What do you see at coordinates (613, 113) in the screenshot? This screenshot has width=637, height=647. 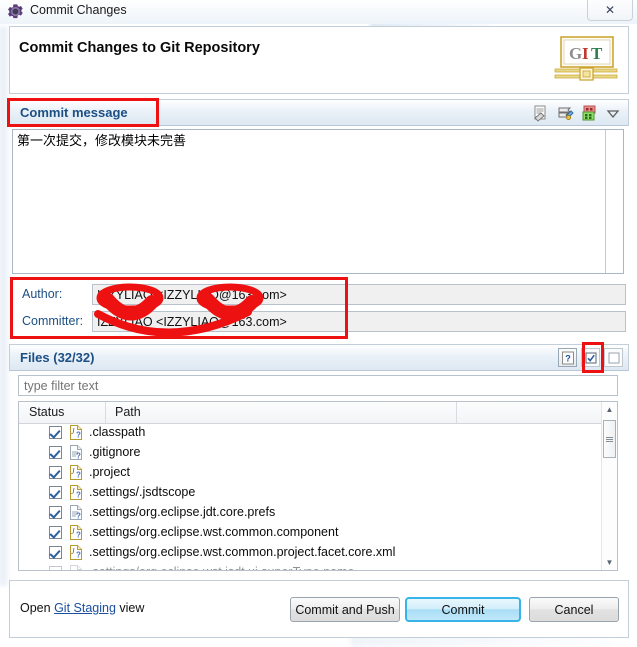 I see `chevron-down-icon` at bounding box center [613, 113].